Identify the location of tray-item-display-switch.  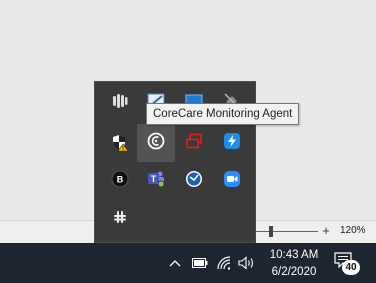
(194, 143).